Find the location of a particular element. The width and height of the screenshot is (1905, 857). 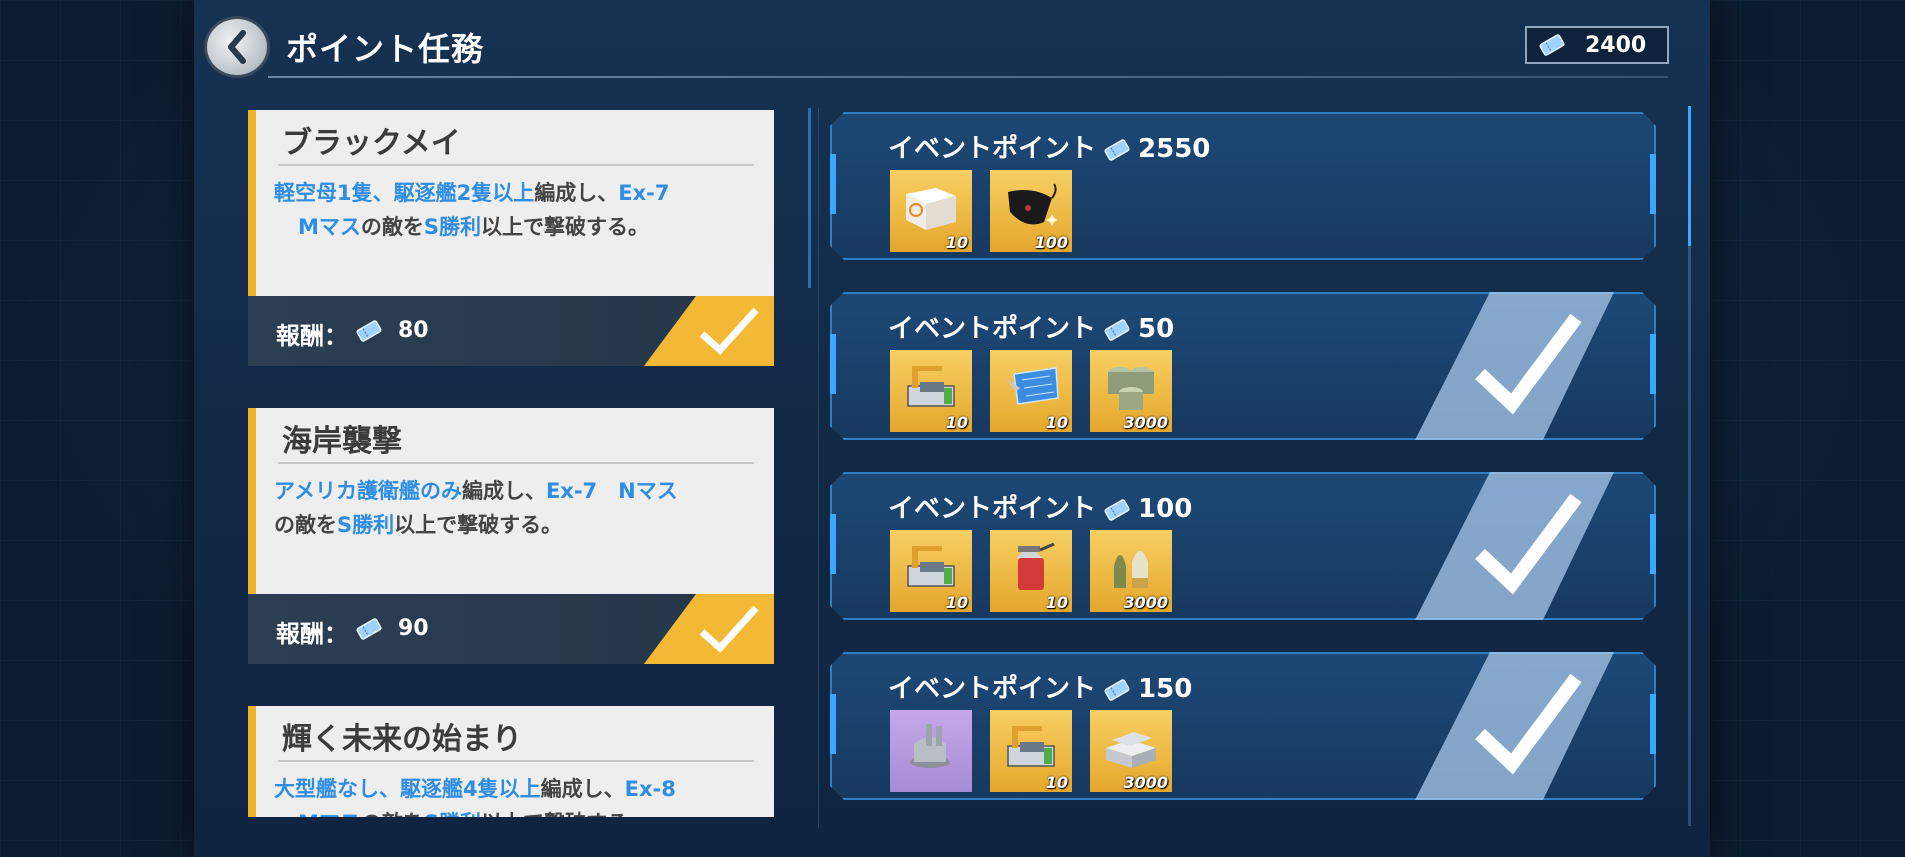

reward-value: 80 is located at coordinates (413, 330).